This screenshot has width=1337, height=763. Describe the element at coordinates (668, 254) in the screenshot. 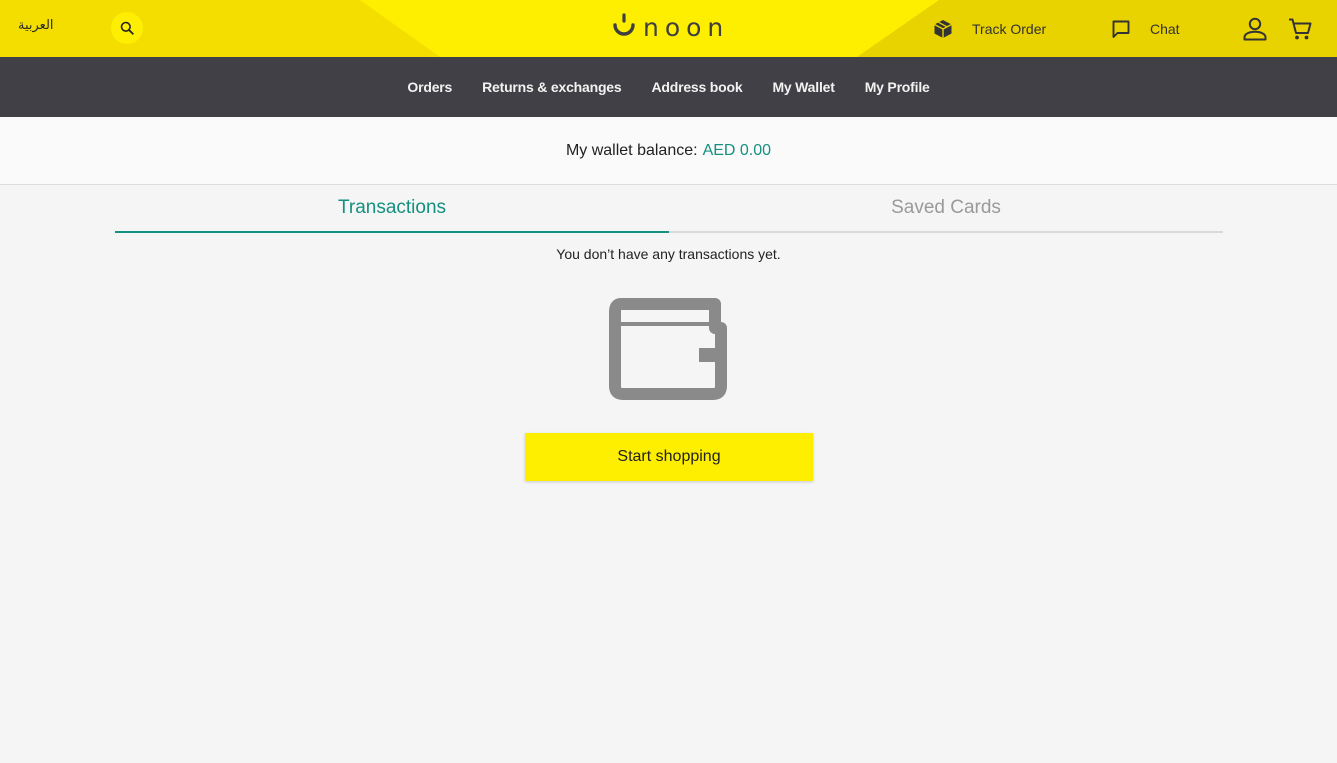

I see `empty-transactions-message: You don’t have any transactions yet.` at that location.